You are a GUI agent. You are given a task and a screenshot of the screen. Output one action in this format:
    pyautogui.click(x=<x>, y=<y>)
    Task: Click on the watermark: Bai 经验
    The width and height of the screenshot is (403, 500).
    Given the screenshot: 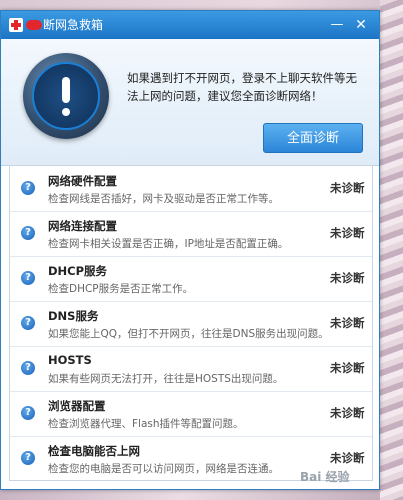 What is the action you would take?
    pyautogui.click(x=325, y=477)
    